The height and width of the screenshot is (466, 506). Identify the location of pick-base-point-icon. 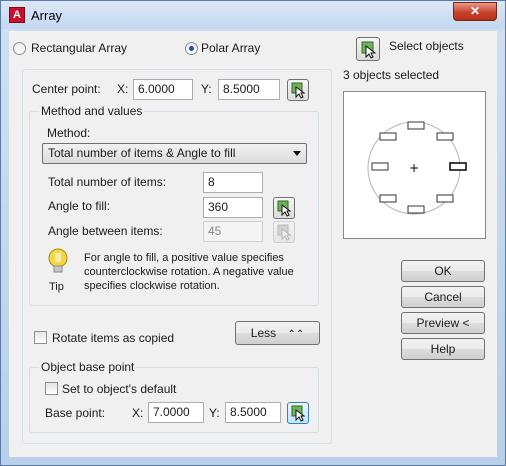
(298, 413).